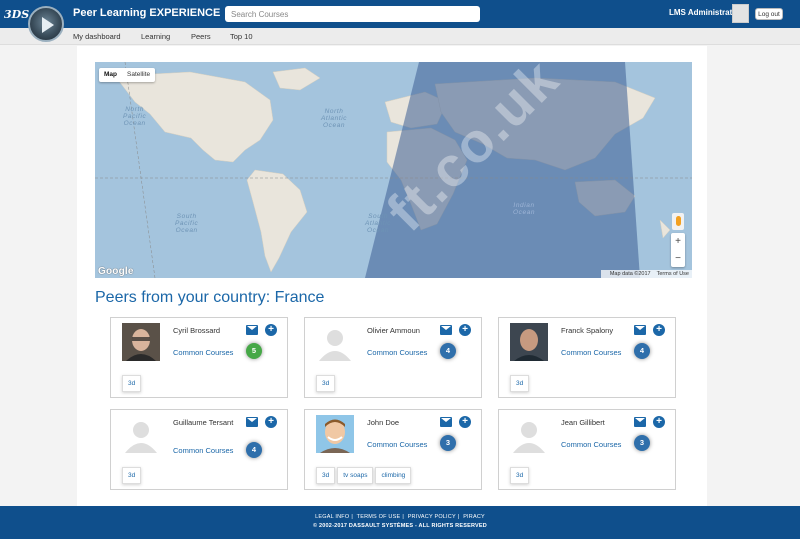  Describe the element at coordinates (355, 475) in the screenshot. I see `tag-tv-soaps: tv soaps` at that location.